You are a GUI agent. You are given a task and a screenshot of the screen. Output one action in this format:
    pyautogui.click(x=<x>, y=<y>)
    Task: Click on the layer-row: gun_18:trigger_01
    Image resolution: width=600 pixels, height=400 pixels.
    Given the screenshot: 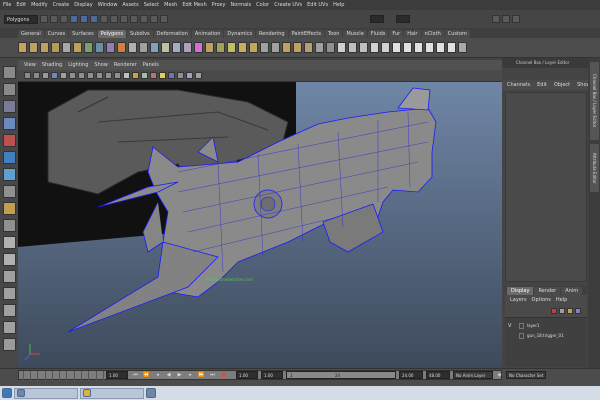 What is the action you would take?
    pyautogui.click(x=546, y=335)
    